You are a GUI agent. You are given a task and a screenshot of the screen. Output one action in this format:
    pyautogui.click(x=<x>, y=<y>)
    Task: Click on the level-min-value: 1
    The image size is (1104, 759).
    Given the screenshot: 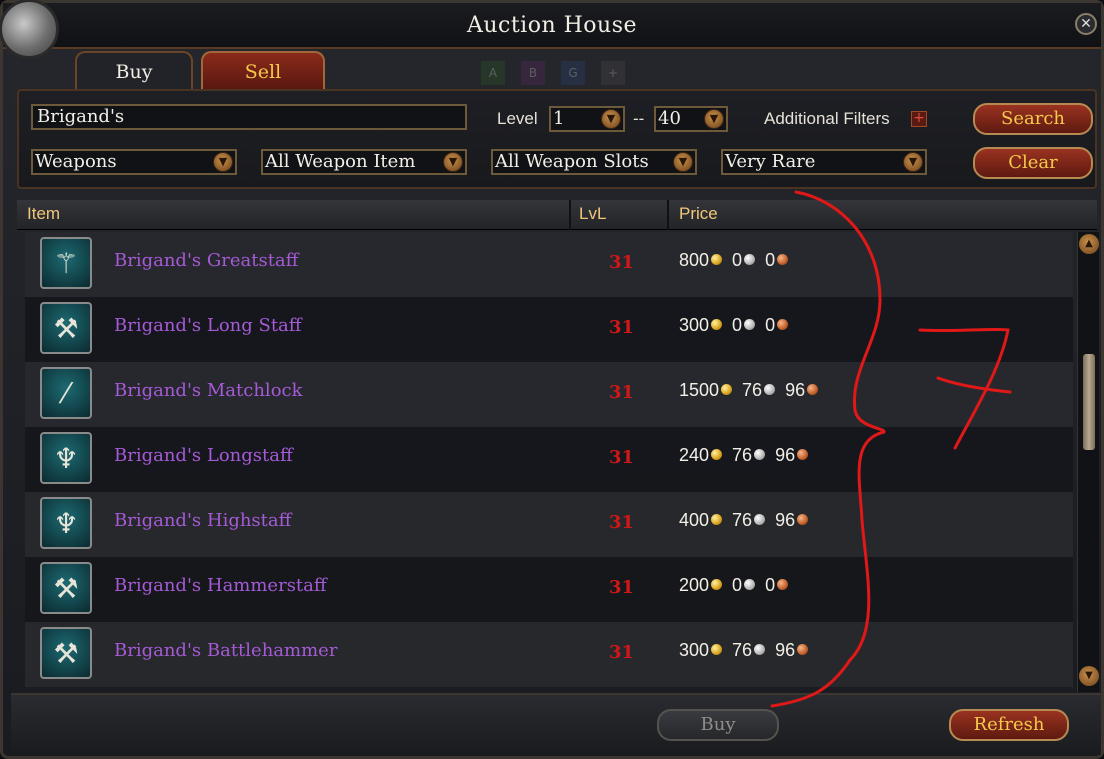 What is the action you would take?
    pyautogui.click(x=559, y=118)
    